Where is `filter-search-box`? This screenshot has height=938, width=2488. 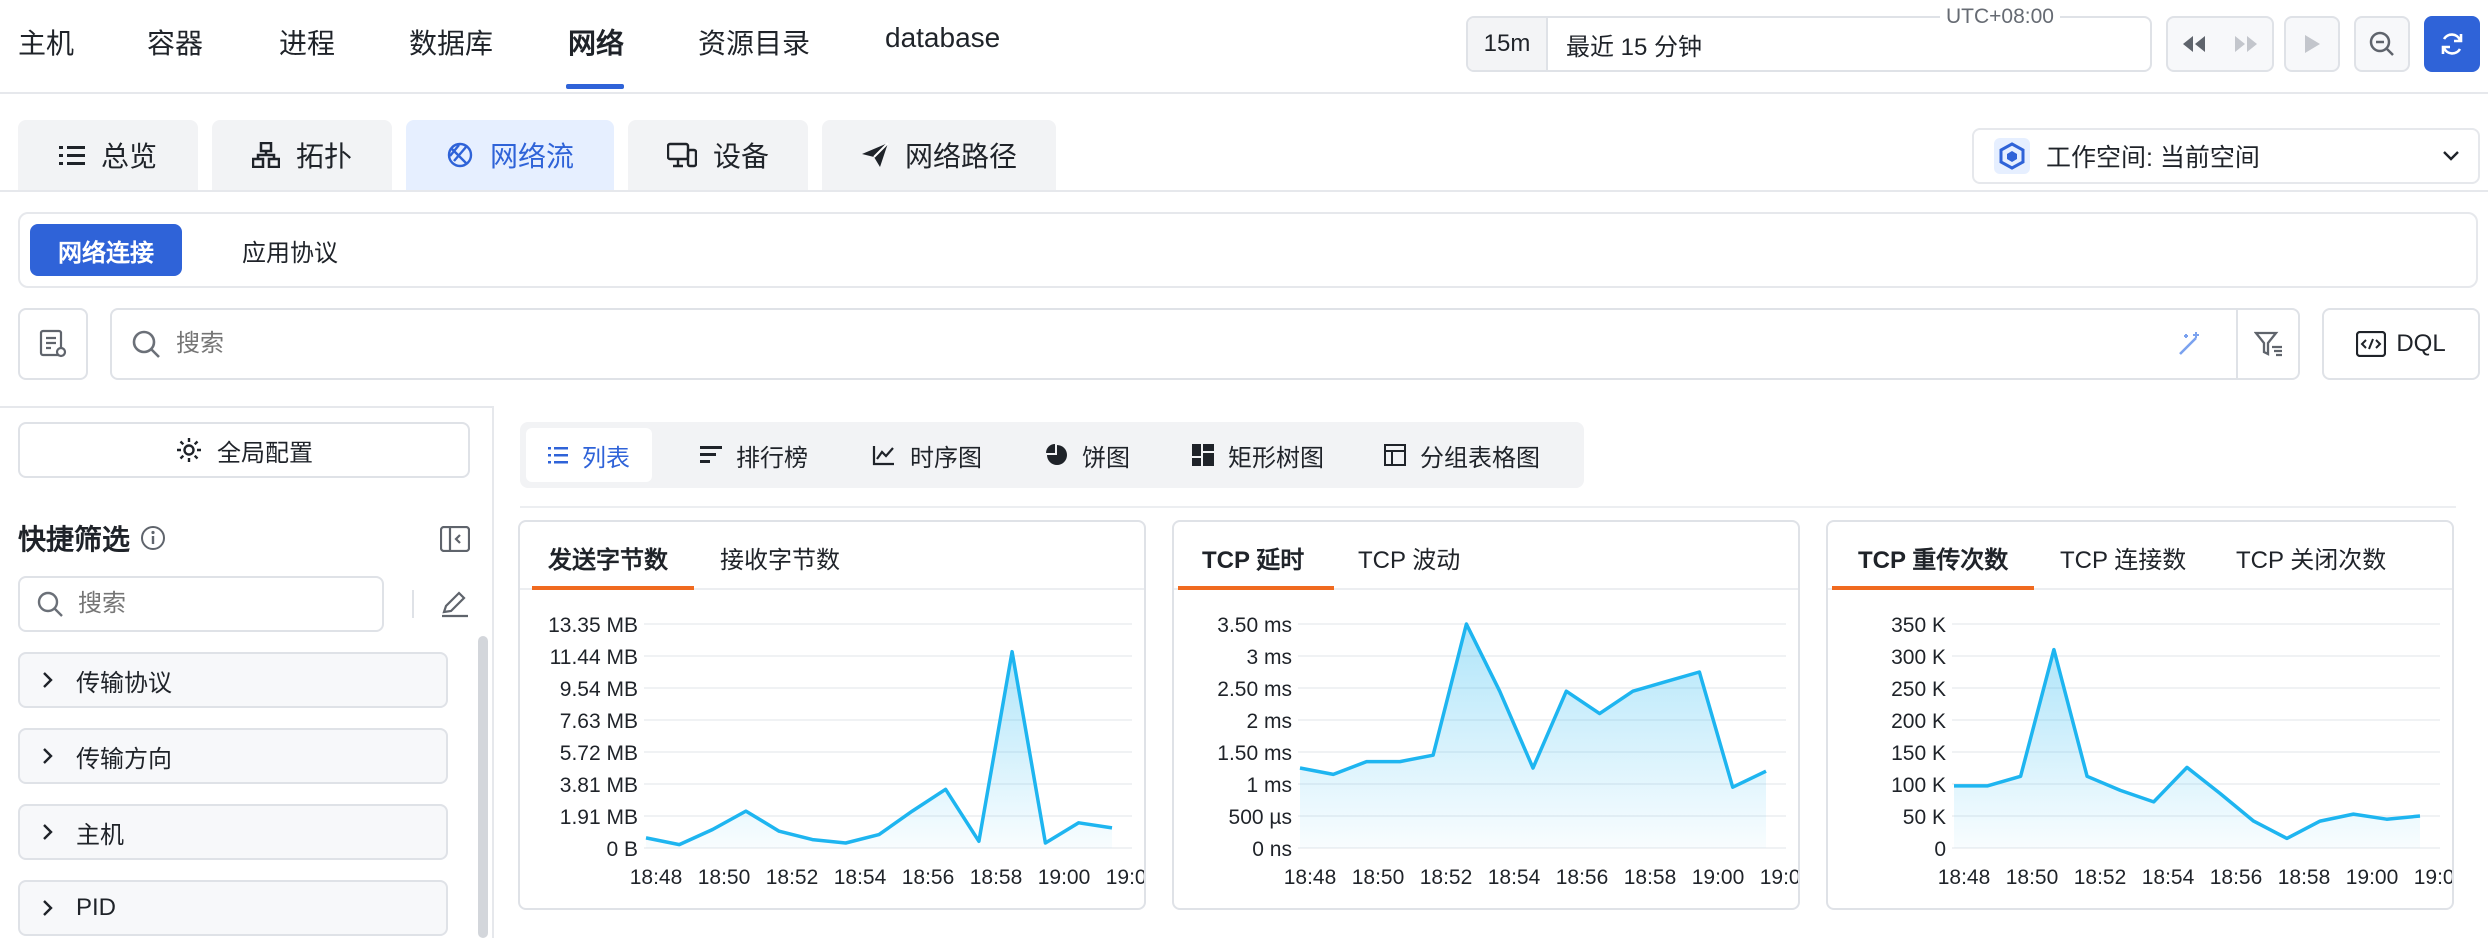 filter-search-box is located at coordinates (201, 604).